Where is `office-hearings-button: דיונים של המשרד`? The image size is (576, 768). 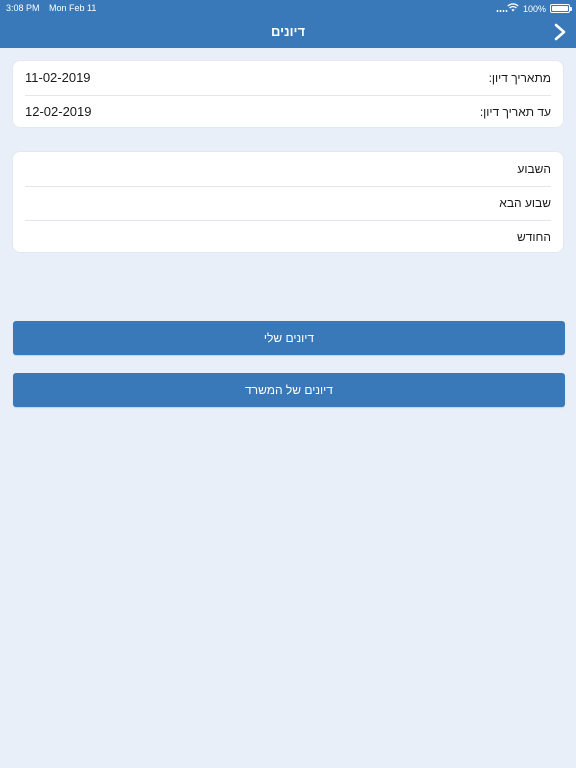
office-hearings-button: דיונים של המשרד is located at coordinates (289, 390).